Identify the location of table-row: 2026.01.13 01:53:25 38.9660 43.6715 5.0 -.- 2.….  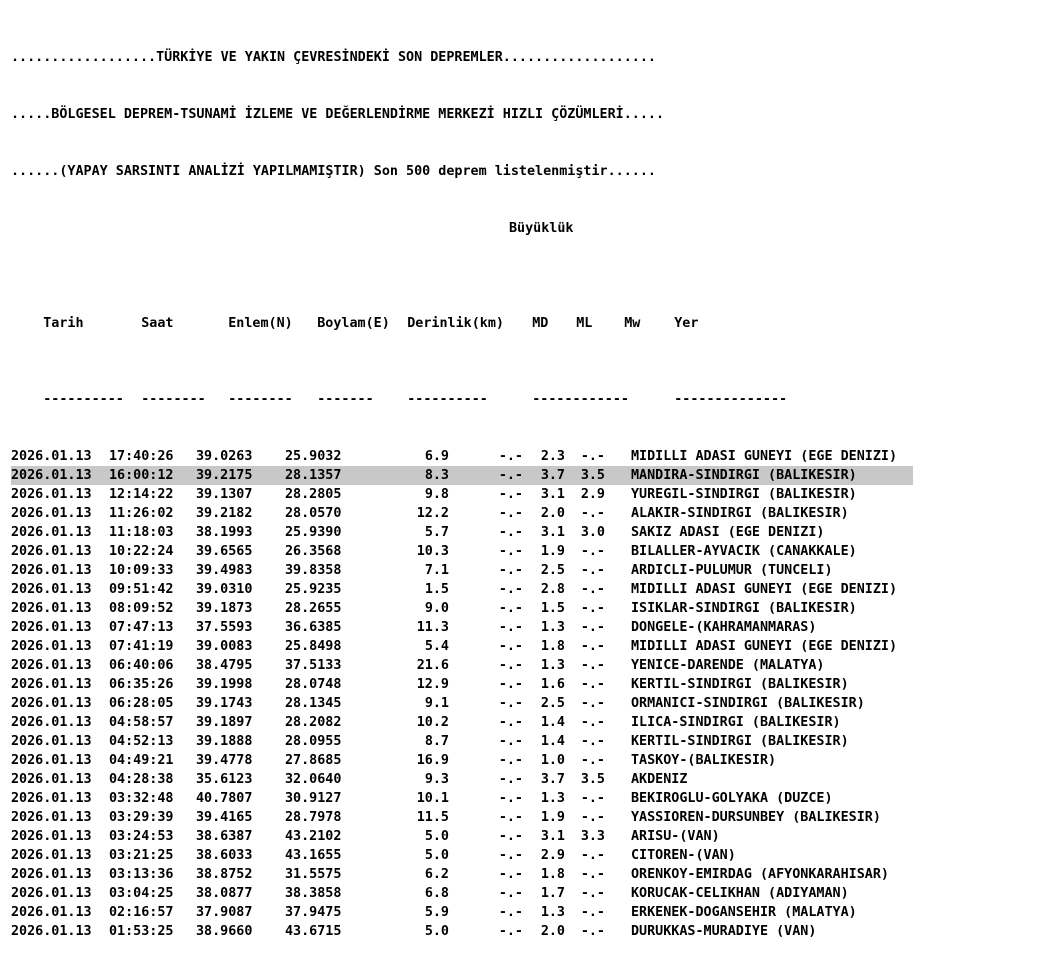
(462, 931).